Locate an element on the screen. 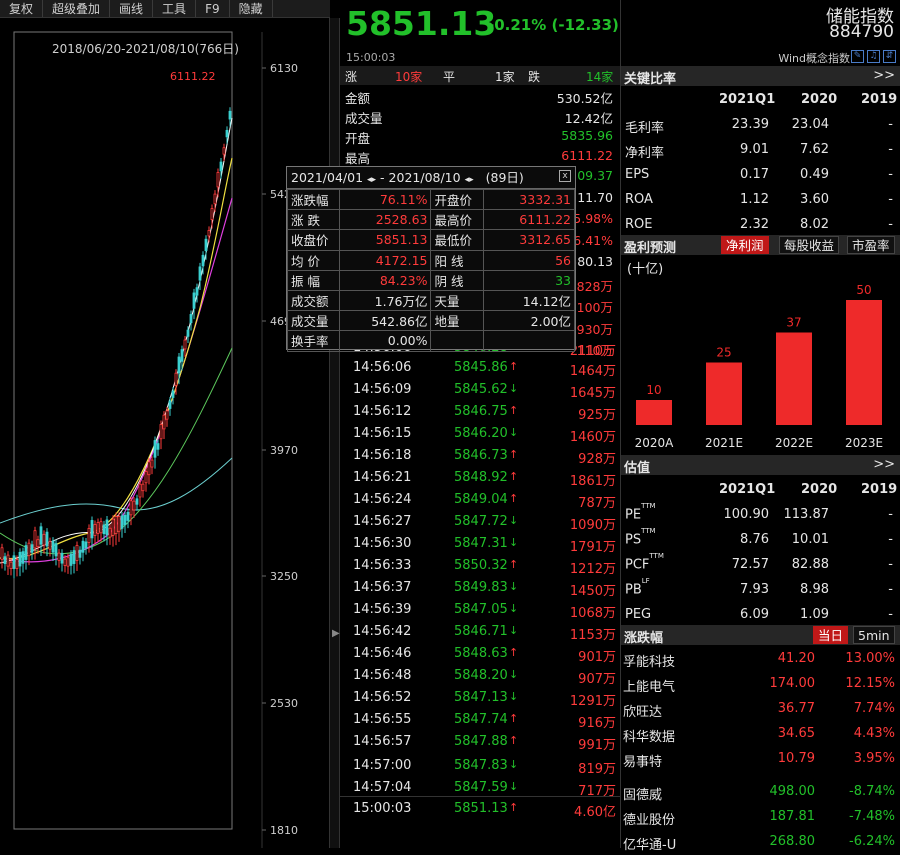 The height and width of the screenshot is (855, 900). row-value: 100.90 is located at coordinates (746, 514).